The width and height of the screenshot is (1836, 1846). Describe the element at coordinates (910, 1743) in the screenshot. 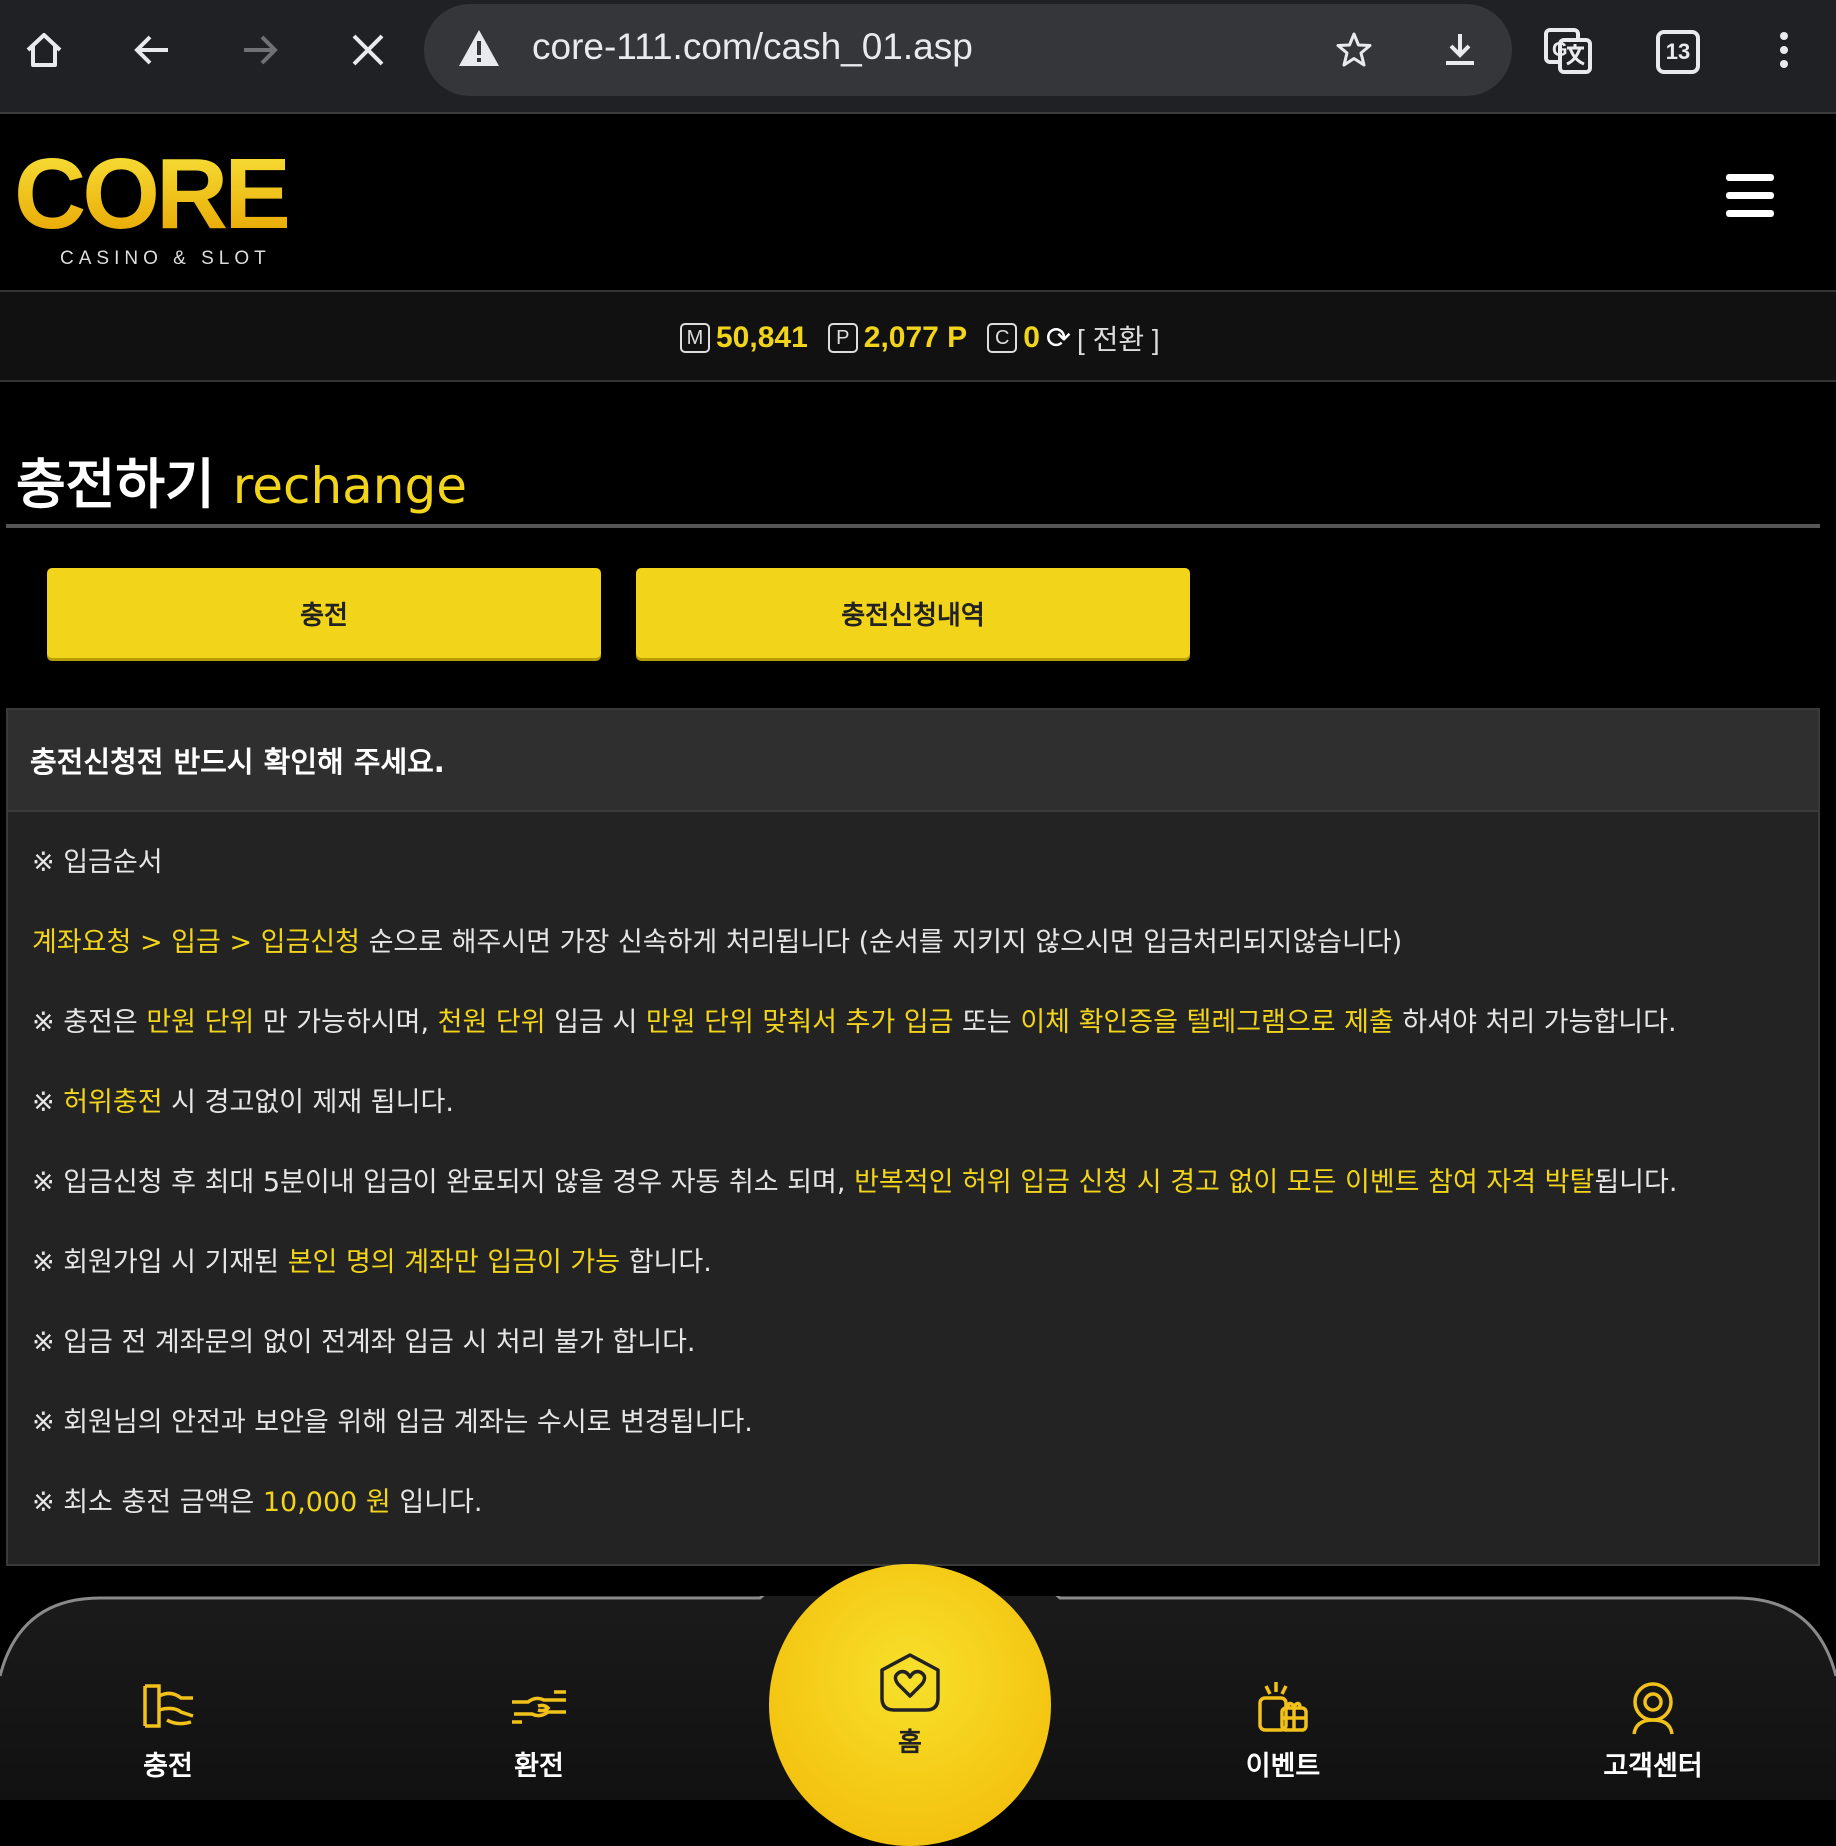

I see `home-label: 홈` at that location.